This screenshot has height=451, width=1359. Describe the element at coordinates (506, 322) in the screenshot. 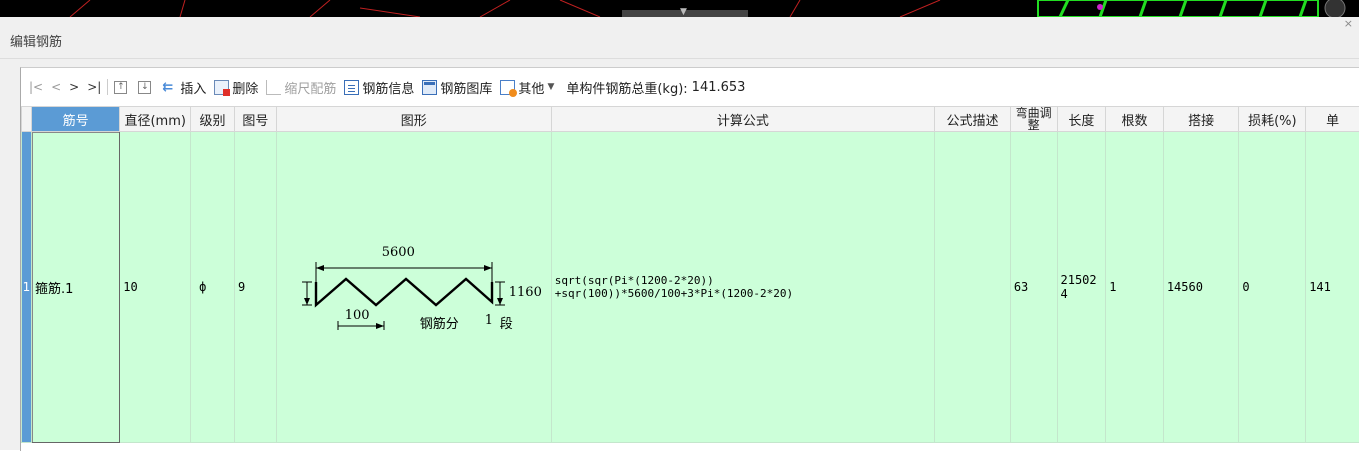

I see `shape-segments-unit: 段` at that location.